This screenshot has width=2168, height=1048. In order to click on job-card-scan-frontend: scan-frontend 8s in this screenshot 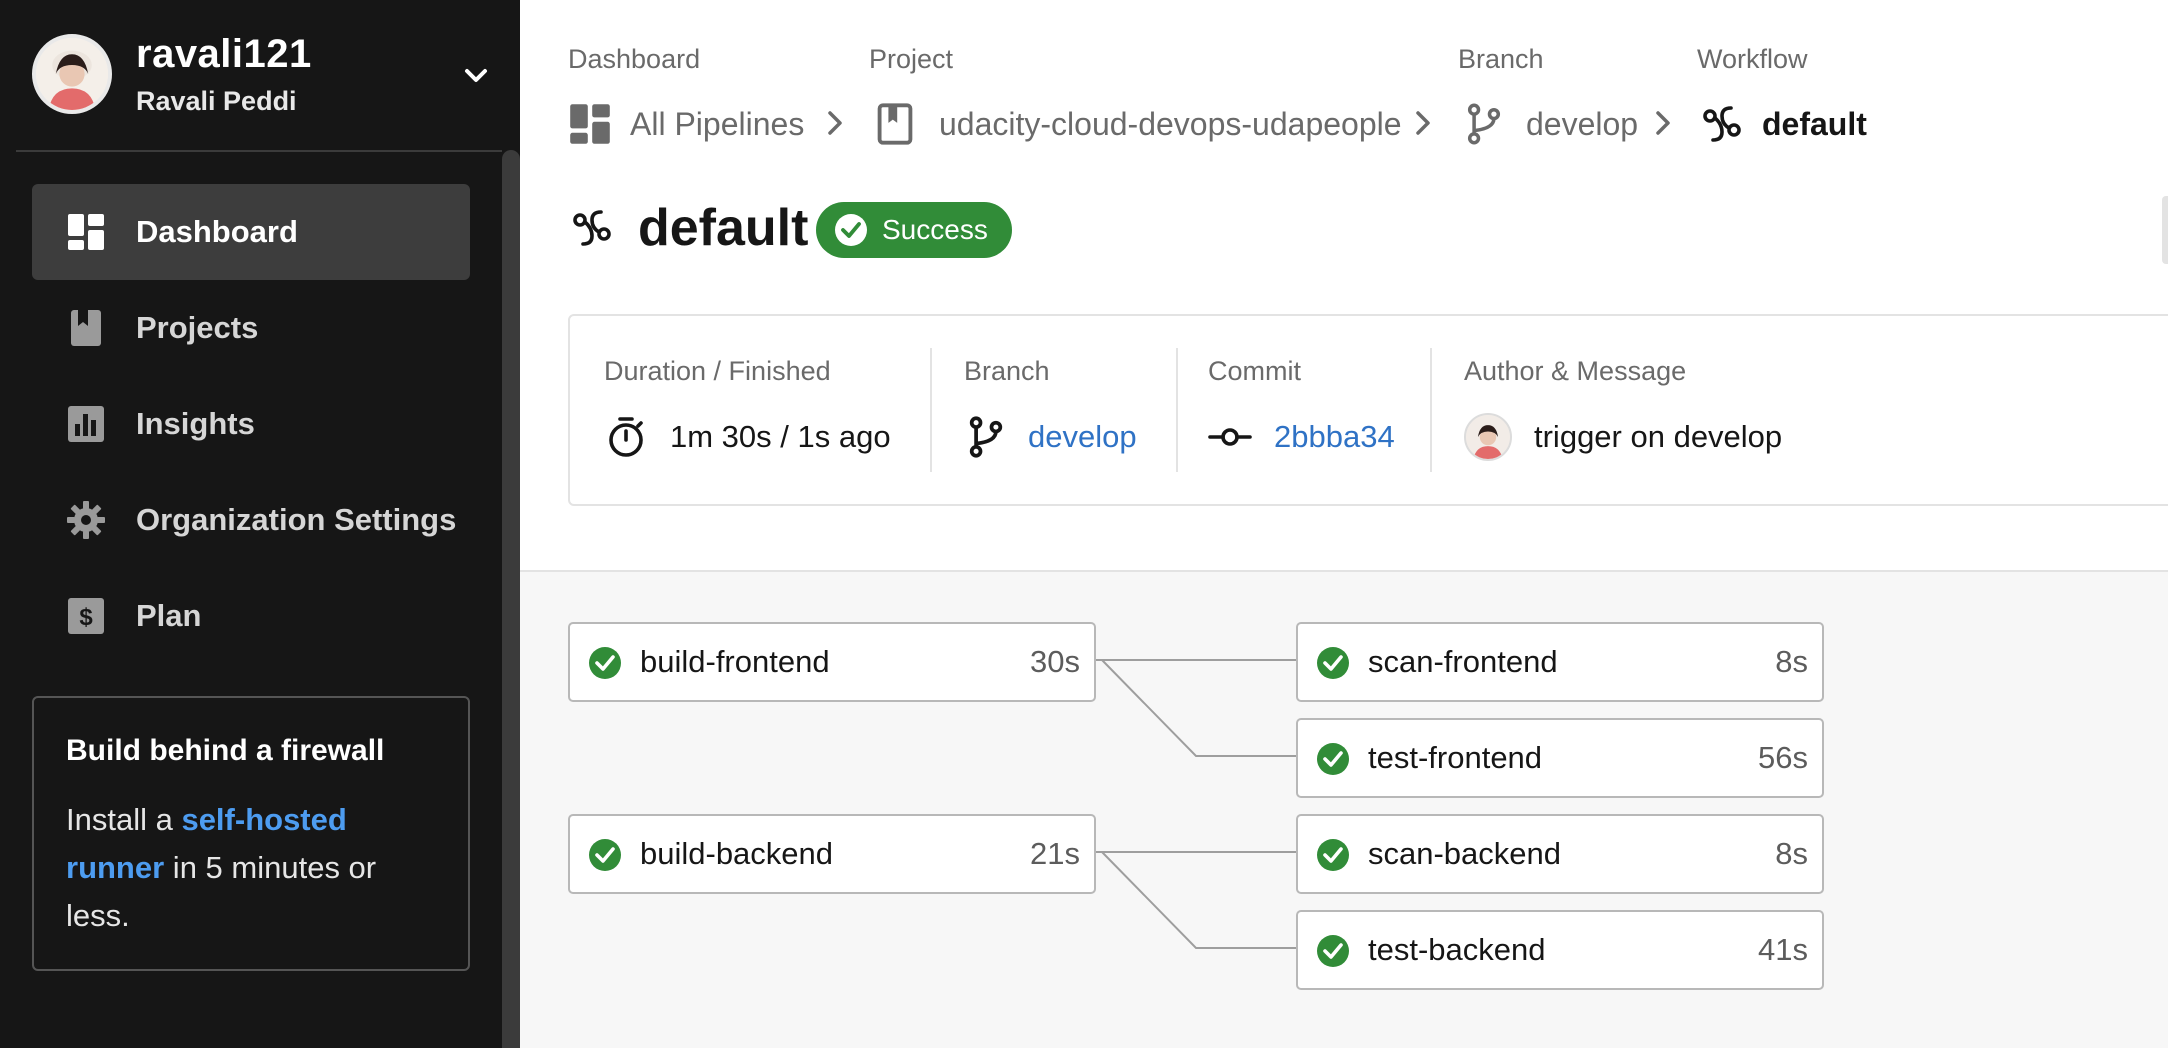, I will do `click(1560, 662)`.